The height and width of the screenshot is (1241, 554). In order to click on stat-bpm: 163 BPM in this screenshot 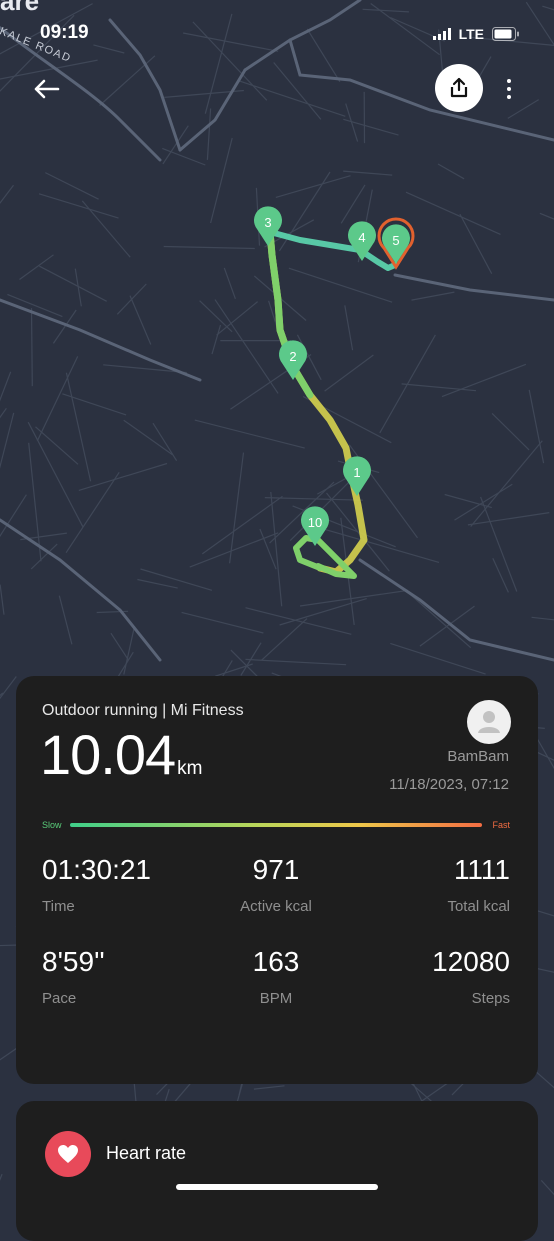, I will do `click(276, 976)`.